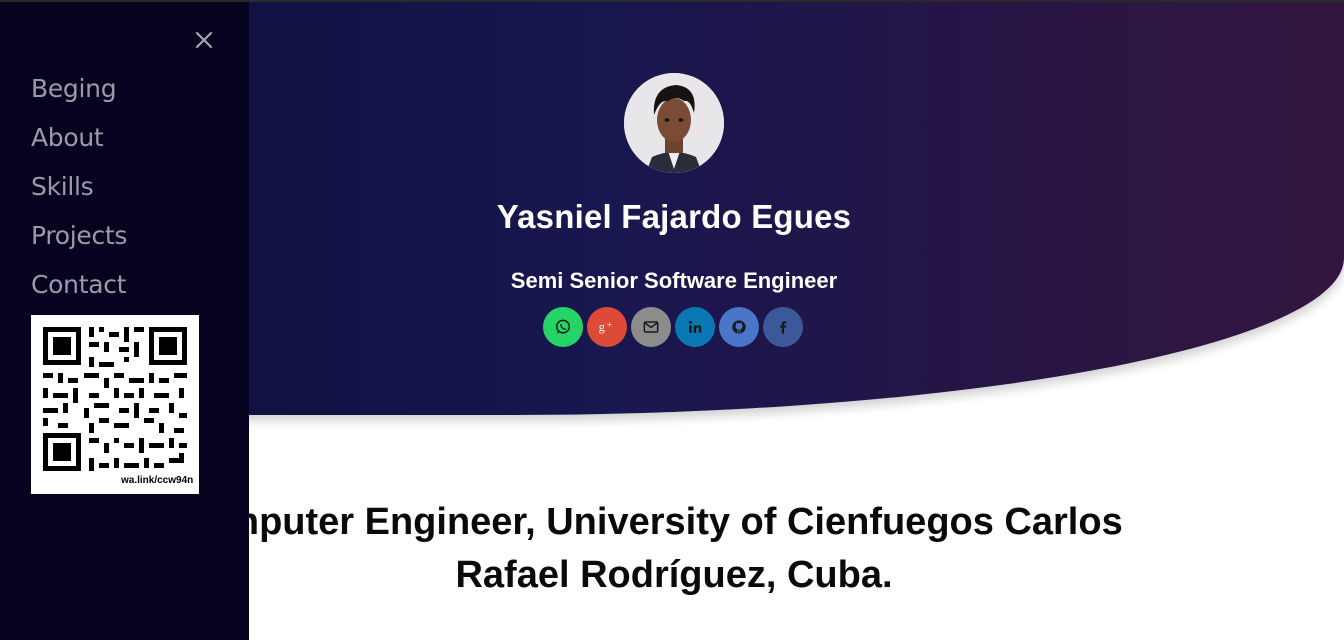 The height and width of the screenshot is (640, 1344). What do you see at coordinates (79, 147) in the screenshot?
I see `nav-item-about: About` at bounding box center [79, 147].